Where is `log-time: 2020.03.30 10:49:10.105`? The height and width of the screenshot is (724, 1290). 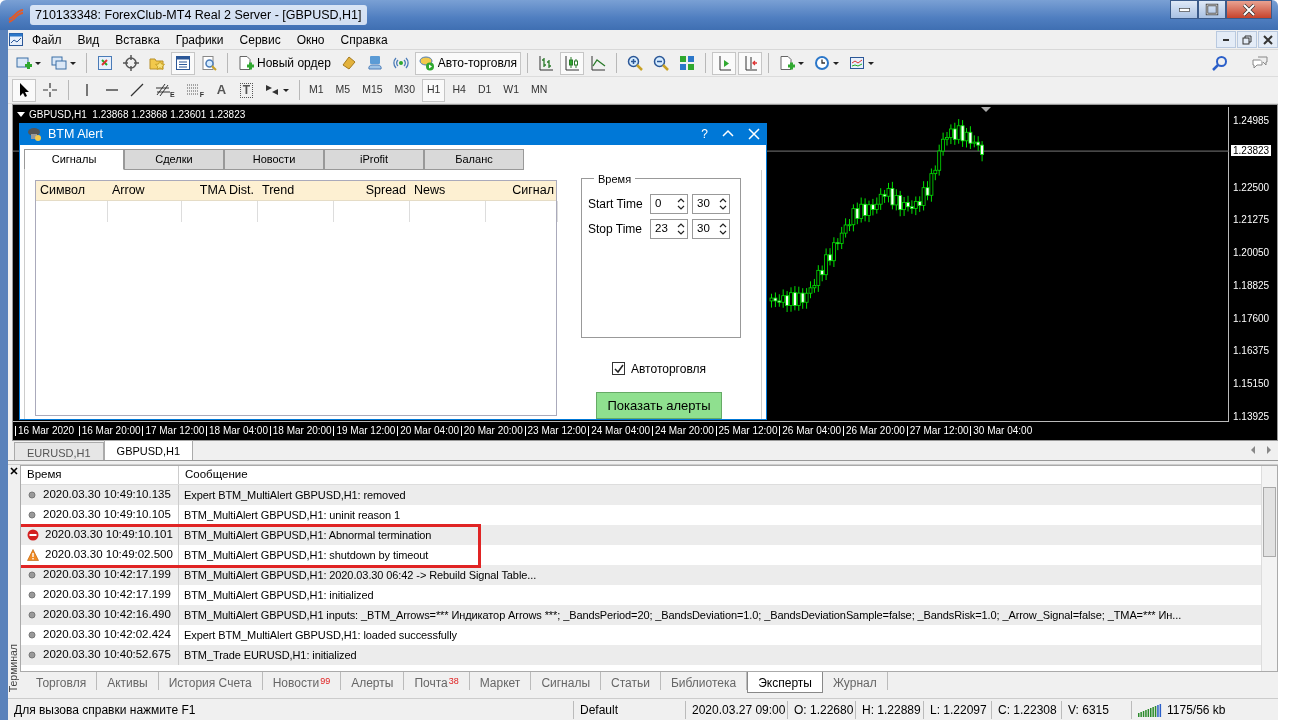 log-time: 2020.03.30 10:49:10.105 is located at coordinates (107, 515).